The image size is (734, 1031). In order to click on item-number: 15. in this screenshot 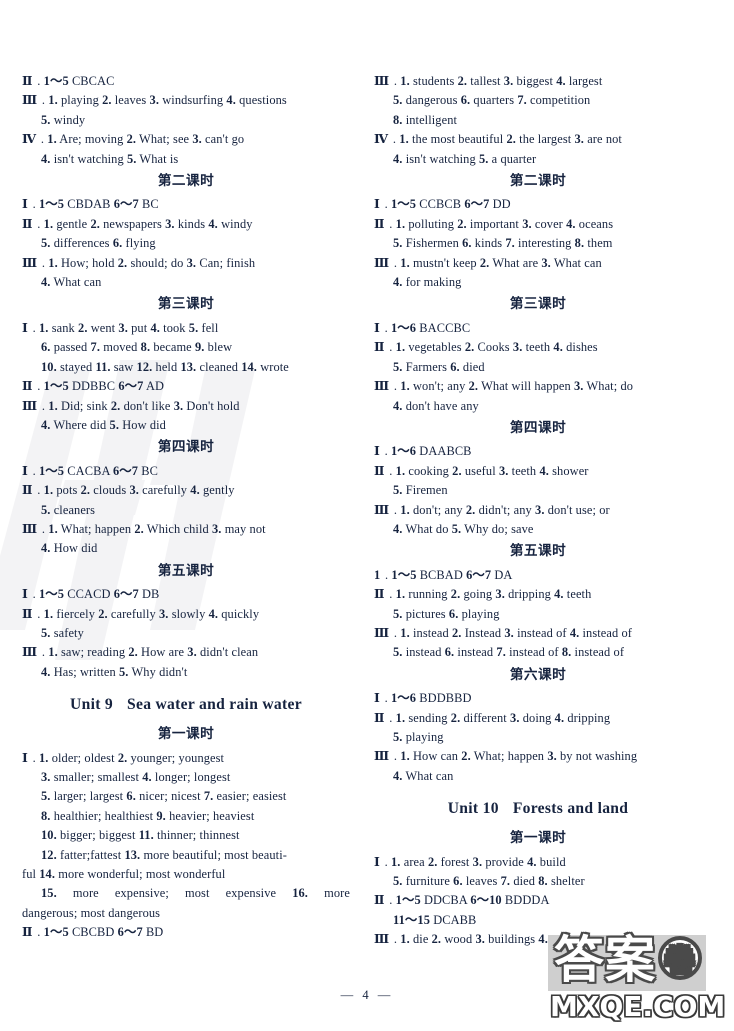, I will do `click(49, 893)`.